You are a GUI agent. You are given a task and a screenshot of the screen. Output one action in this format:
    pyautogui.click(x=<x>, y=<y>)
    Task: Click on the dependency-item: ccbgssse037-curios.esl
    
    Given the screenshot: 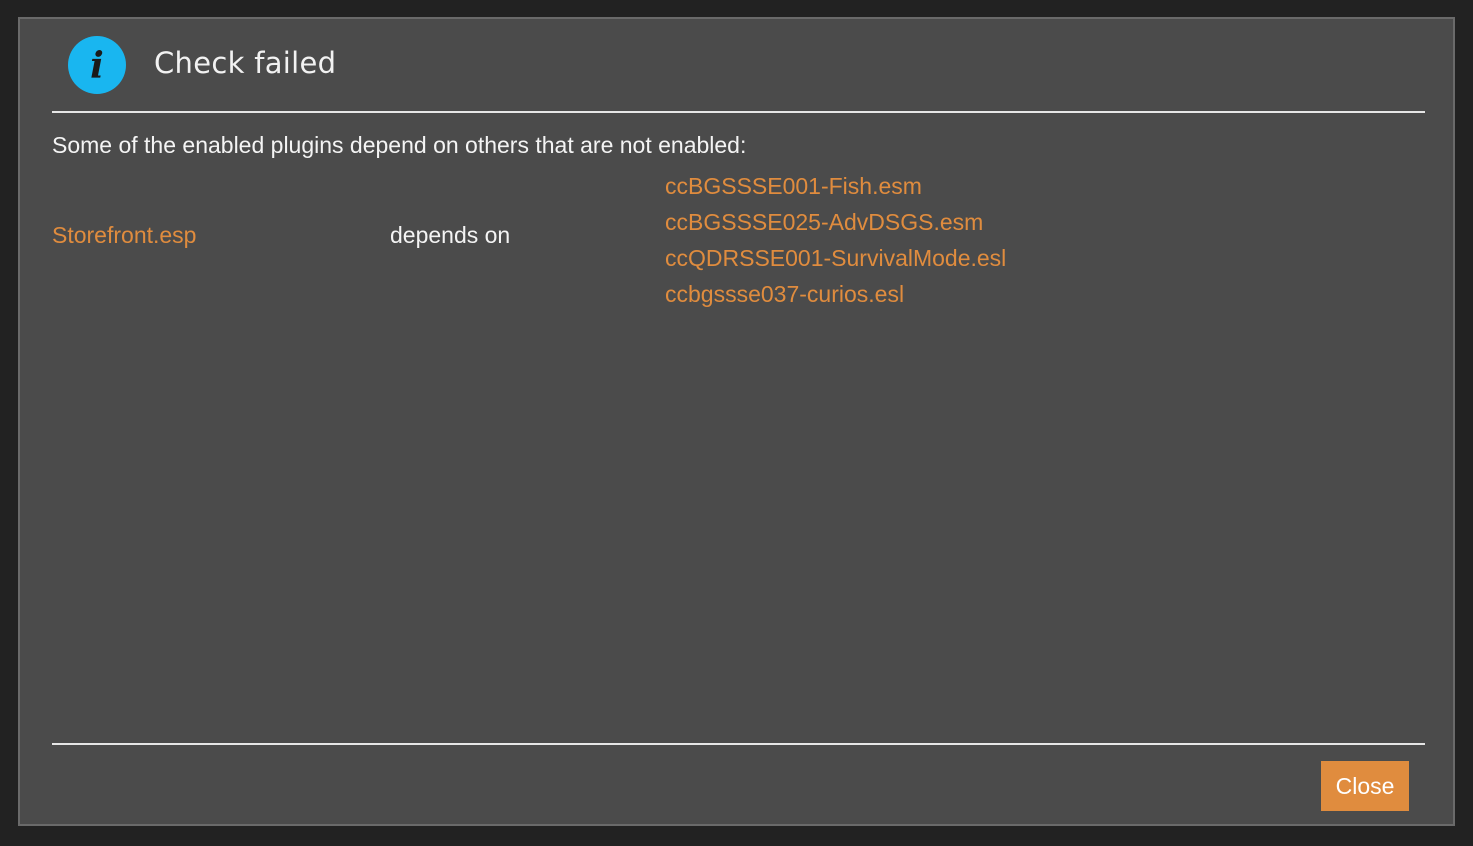 What is the action you would take?
    pyautogui.click(x=785, y=294)
    